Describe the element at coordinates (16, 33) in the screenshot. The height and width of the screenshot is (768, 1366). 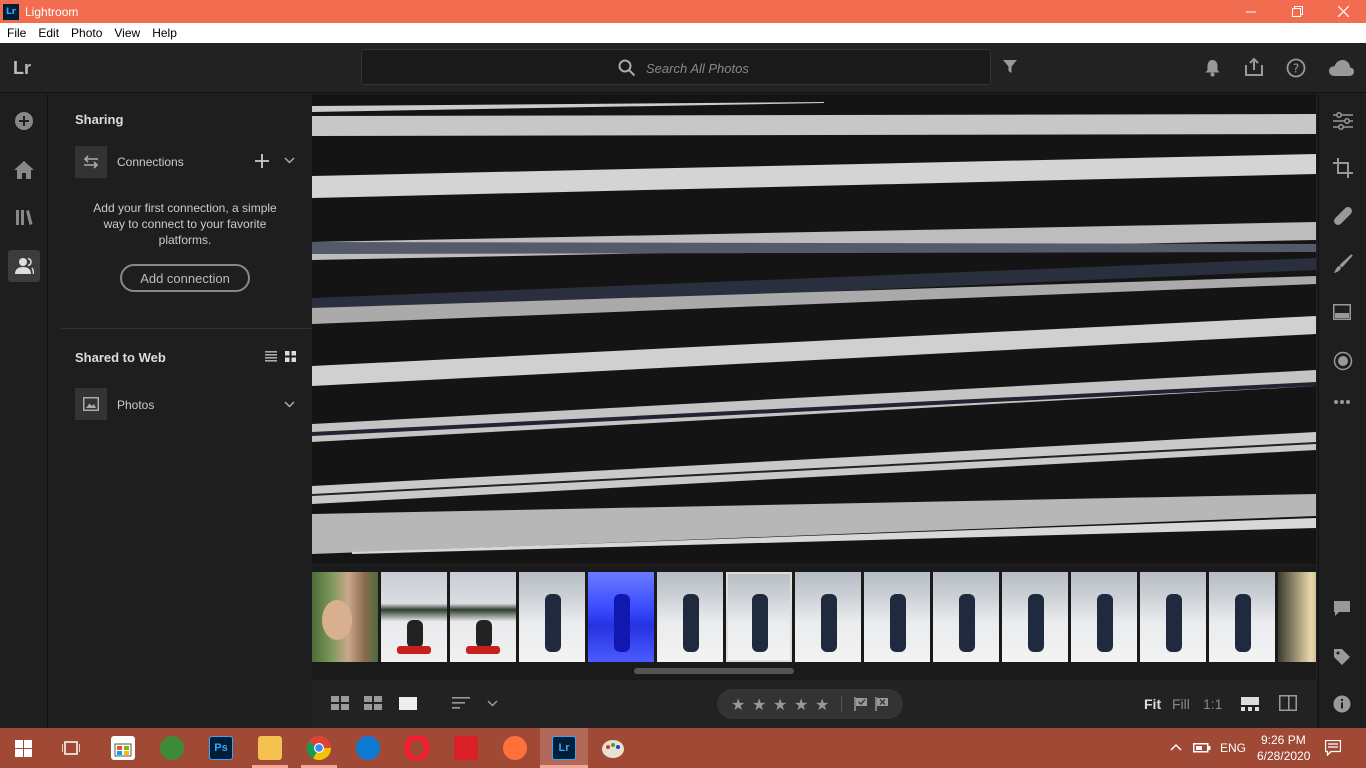
I see `menu-file: File` at that location.